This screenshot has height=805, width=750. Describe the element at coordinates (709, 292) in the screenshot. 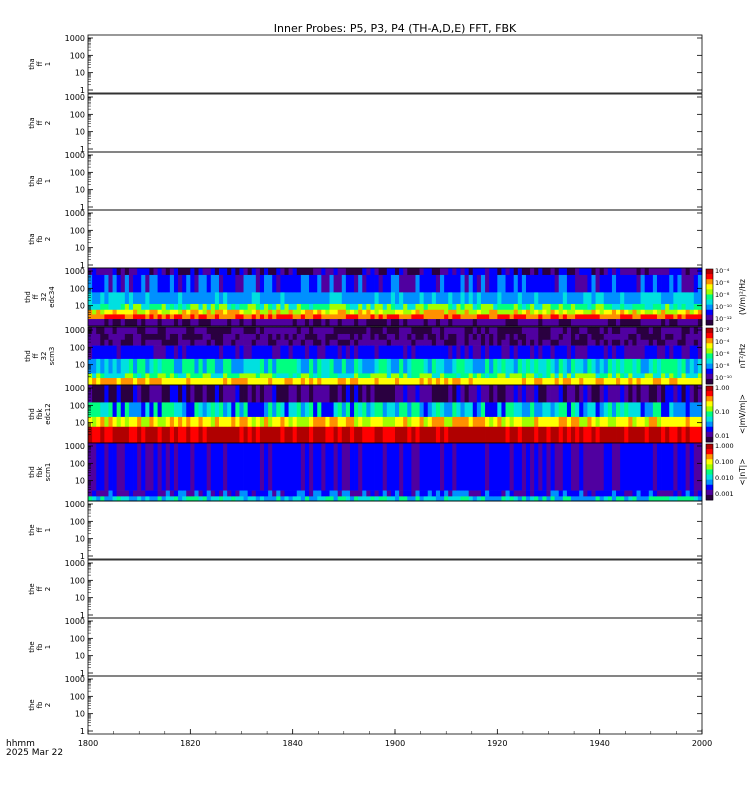

I see `colorbar-segment` at that location.